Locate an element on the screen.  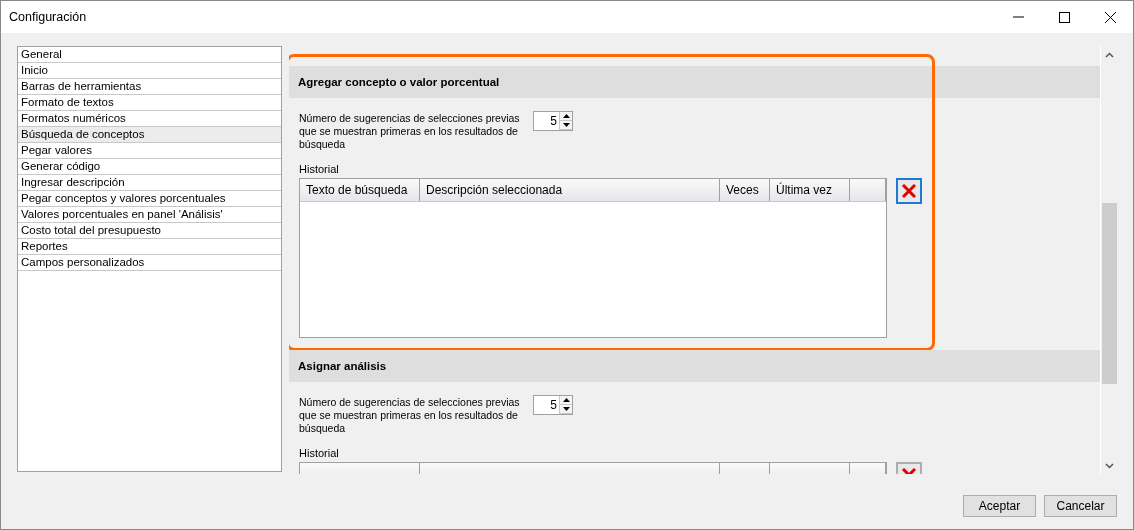
section-title: Agregar concepto o valor porcentual is located at coordinates (399, 82).